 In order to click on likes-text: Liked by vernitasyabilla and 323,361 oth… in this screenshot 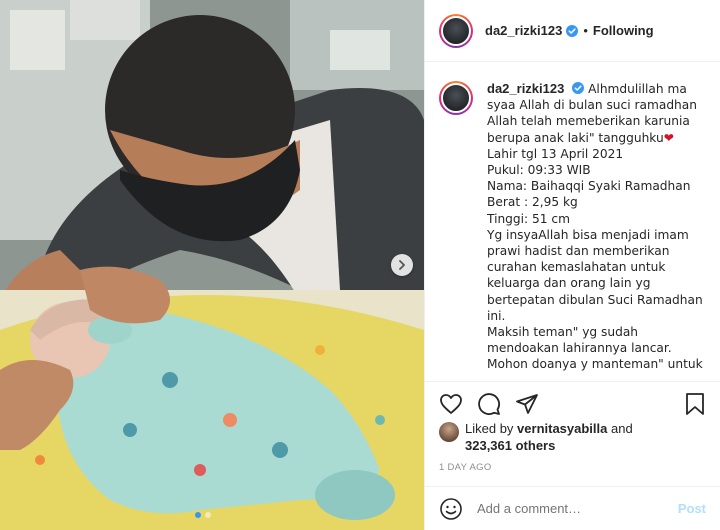, I will do `click(549, 437)`.